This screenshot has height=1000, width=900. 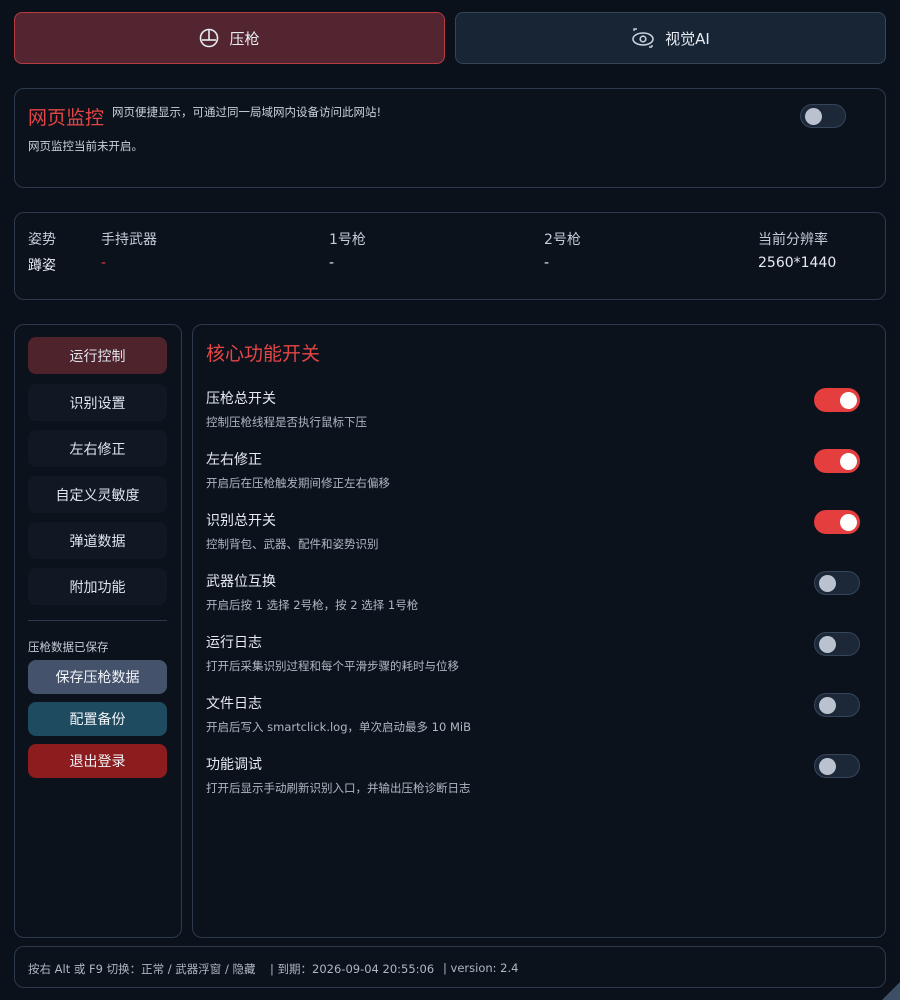 What do you see at coordinates (837, 644) in the screenshot?
I see `run-log-toggle` at bounding box center [837, 644].